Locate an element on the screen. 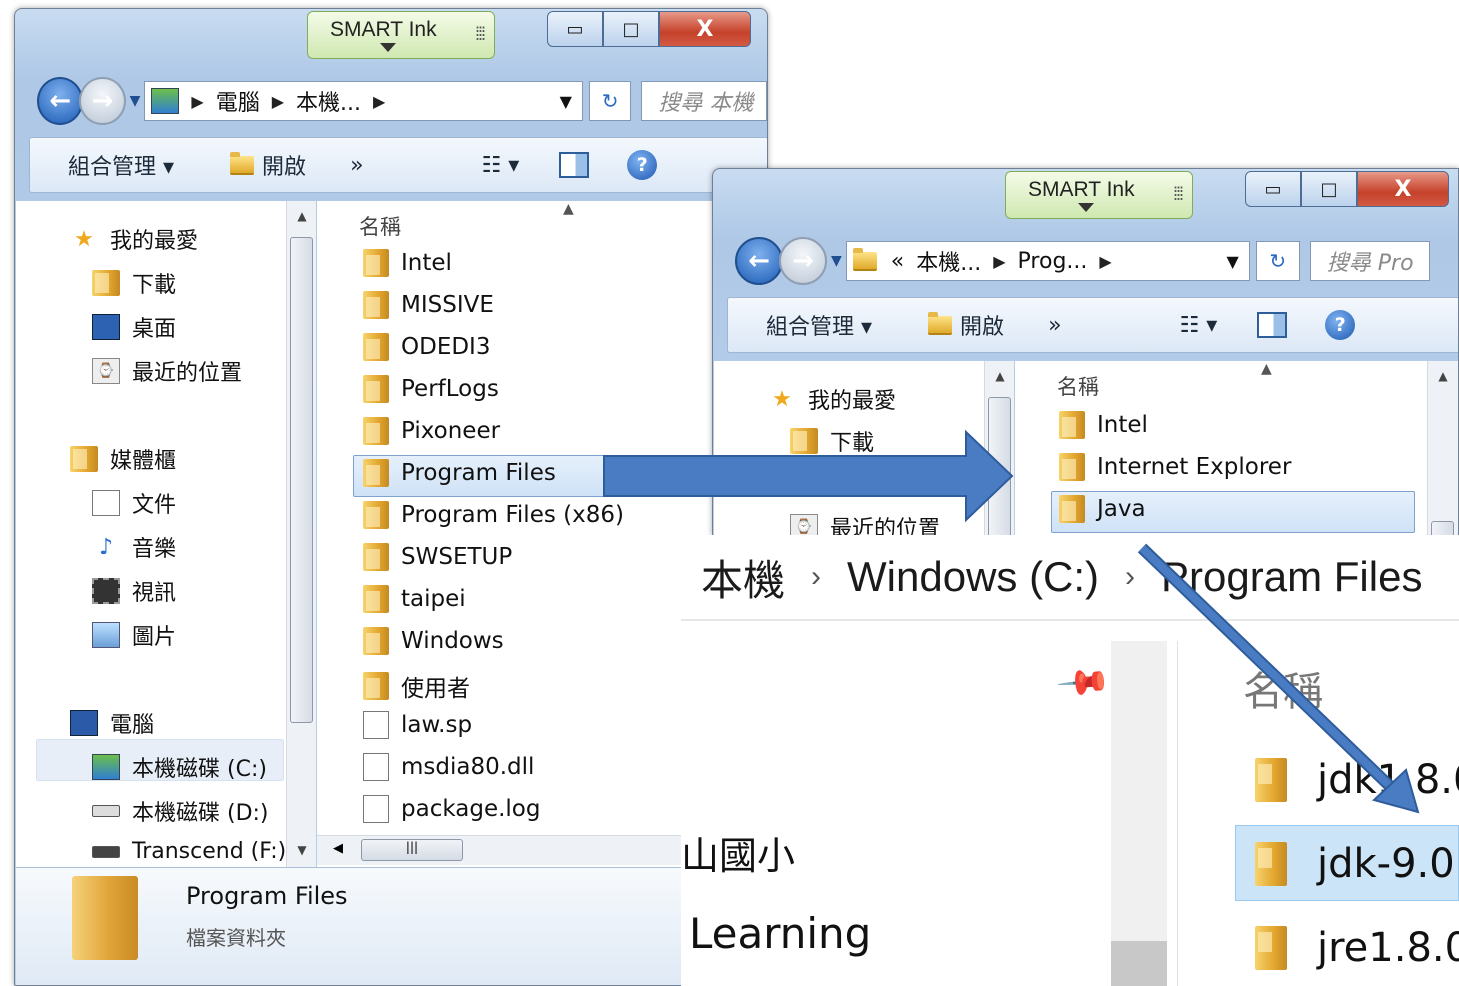 The width and height of the screenshot is (1459, 986). nav-scrollbar: ▲ is located at coordinates (999, 448).